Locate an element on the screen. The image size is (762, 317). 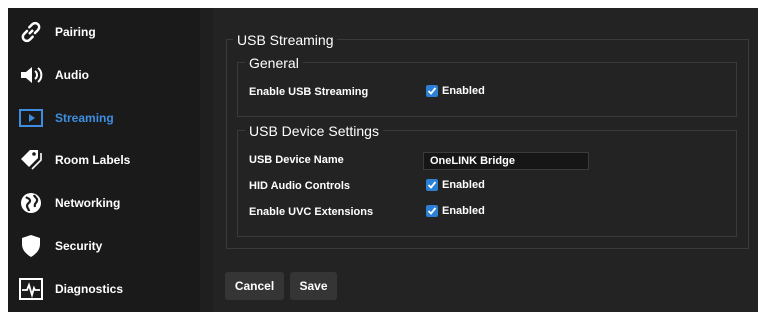
enable-usb-streaming-label: Enable USB Streaming is located at coordinates (309, 92).